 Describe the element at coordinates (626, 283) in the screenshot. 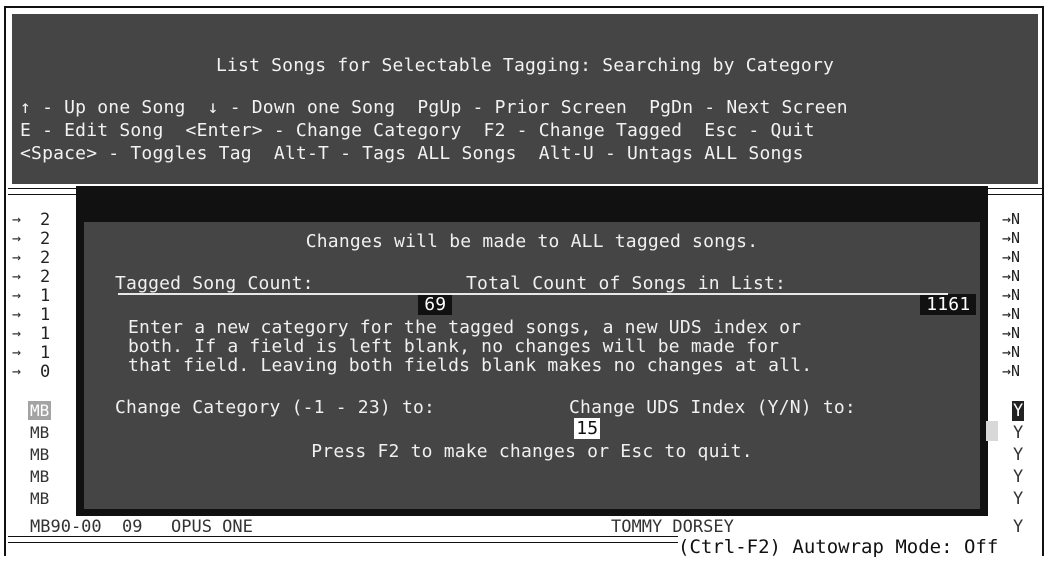

I see `total-count-label: Total Count of Songs in List:` at that location.